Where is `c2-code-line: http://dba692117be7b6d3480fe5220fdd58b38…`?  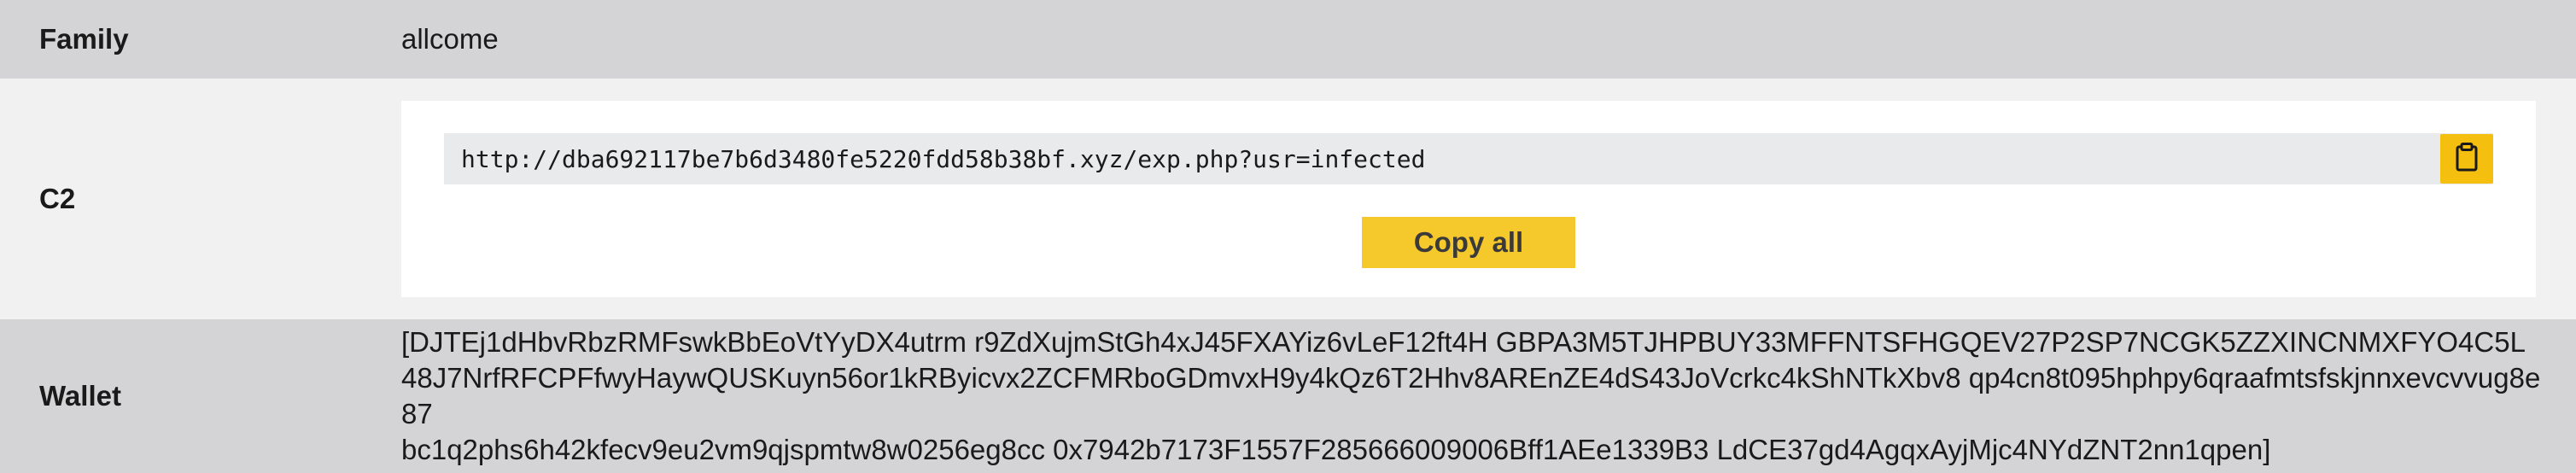 c2-code-line: http://dba692117be7b6d3480fe5220fdd58b38… is located at coordinates (1468, 158).